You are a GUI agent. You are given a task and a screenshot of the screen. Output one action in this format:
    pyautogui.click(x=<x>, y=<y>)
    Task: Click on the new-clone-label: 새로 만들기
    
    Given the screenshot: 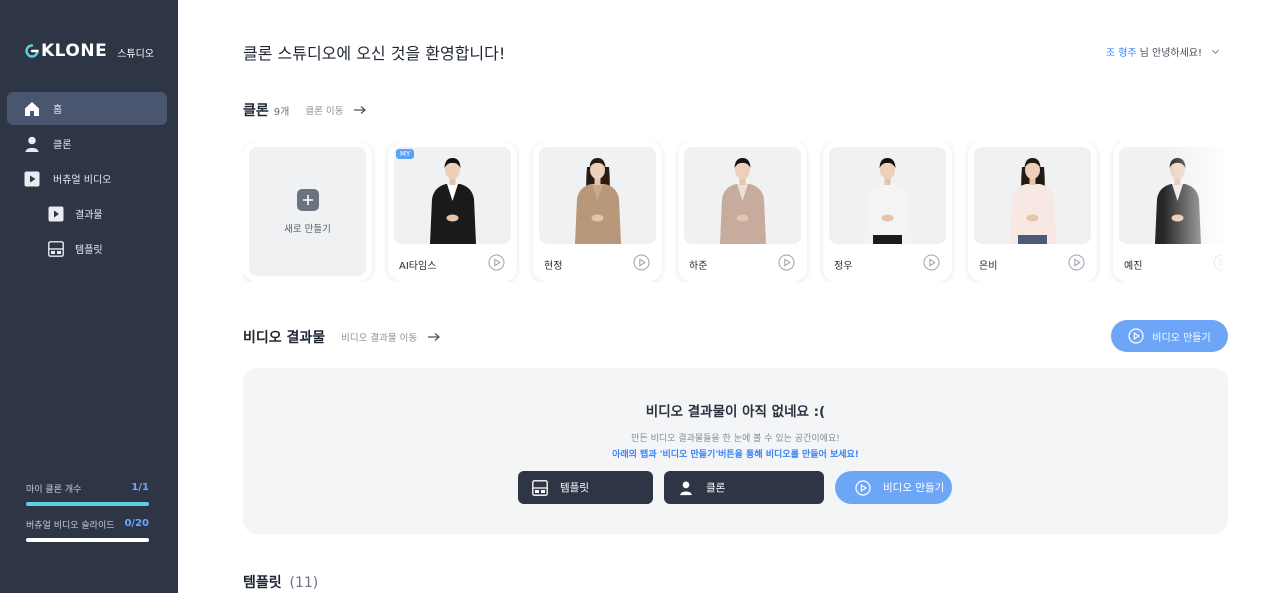 What is the action you would take?
    pyautogui.click(x=307, y=229)
    